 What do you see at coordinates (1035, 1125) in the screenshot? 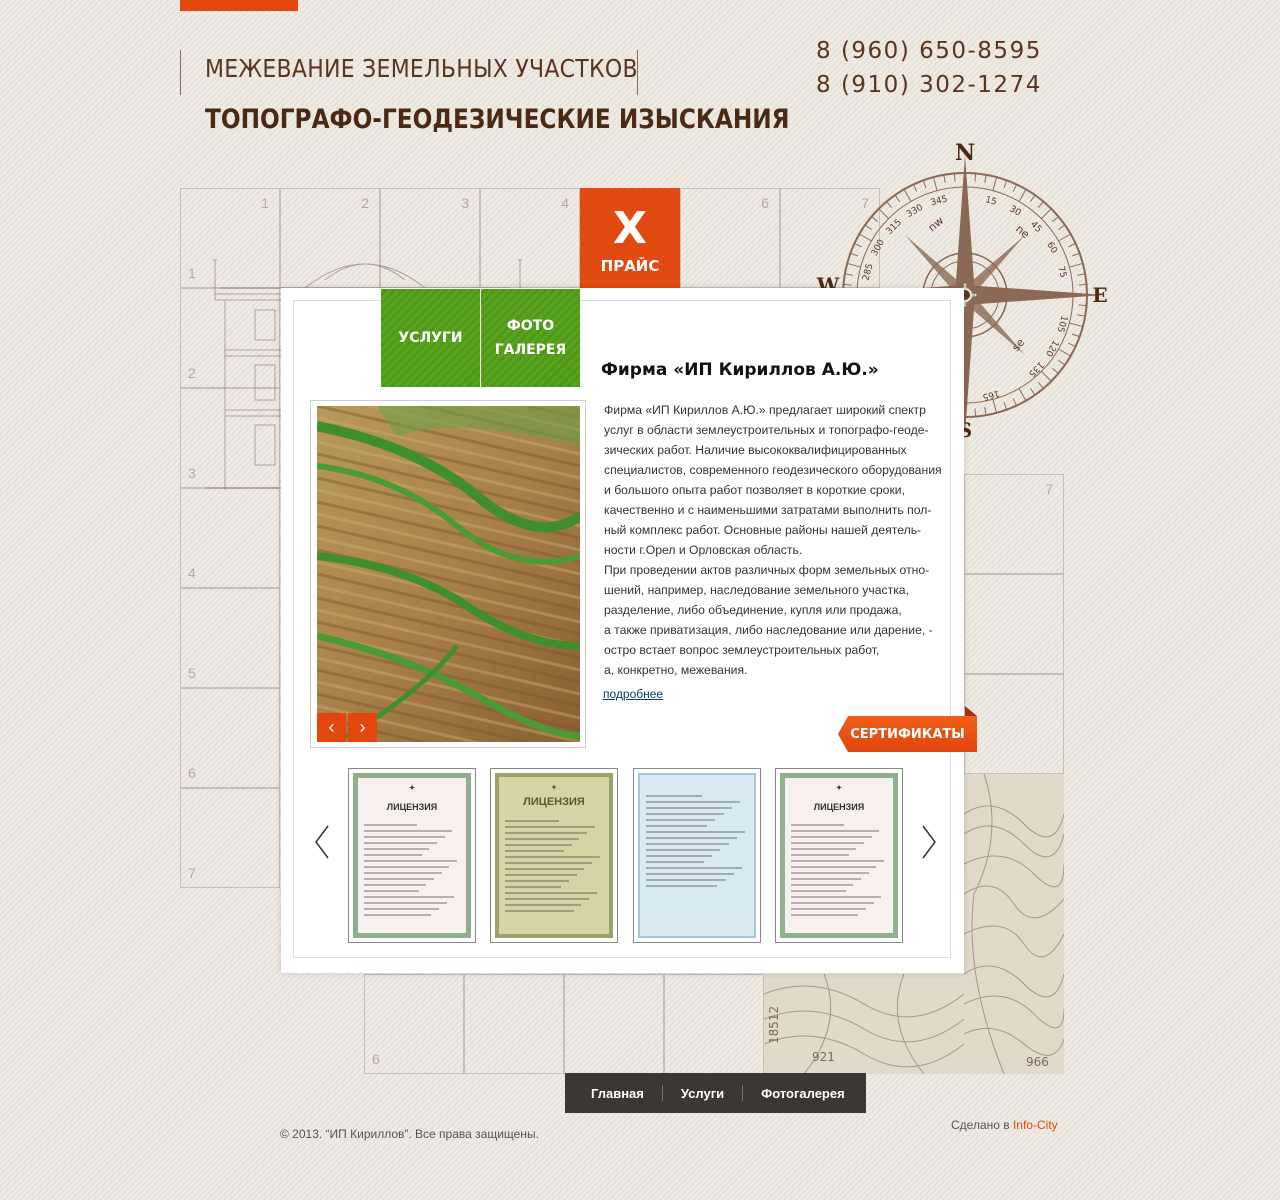
I see `made-by-link: Info-City` at bounding box center [1035, 1125].